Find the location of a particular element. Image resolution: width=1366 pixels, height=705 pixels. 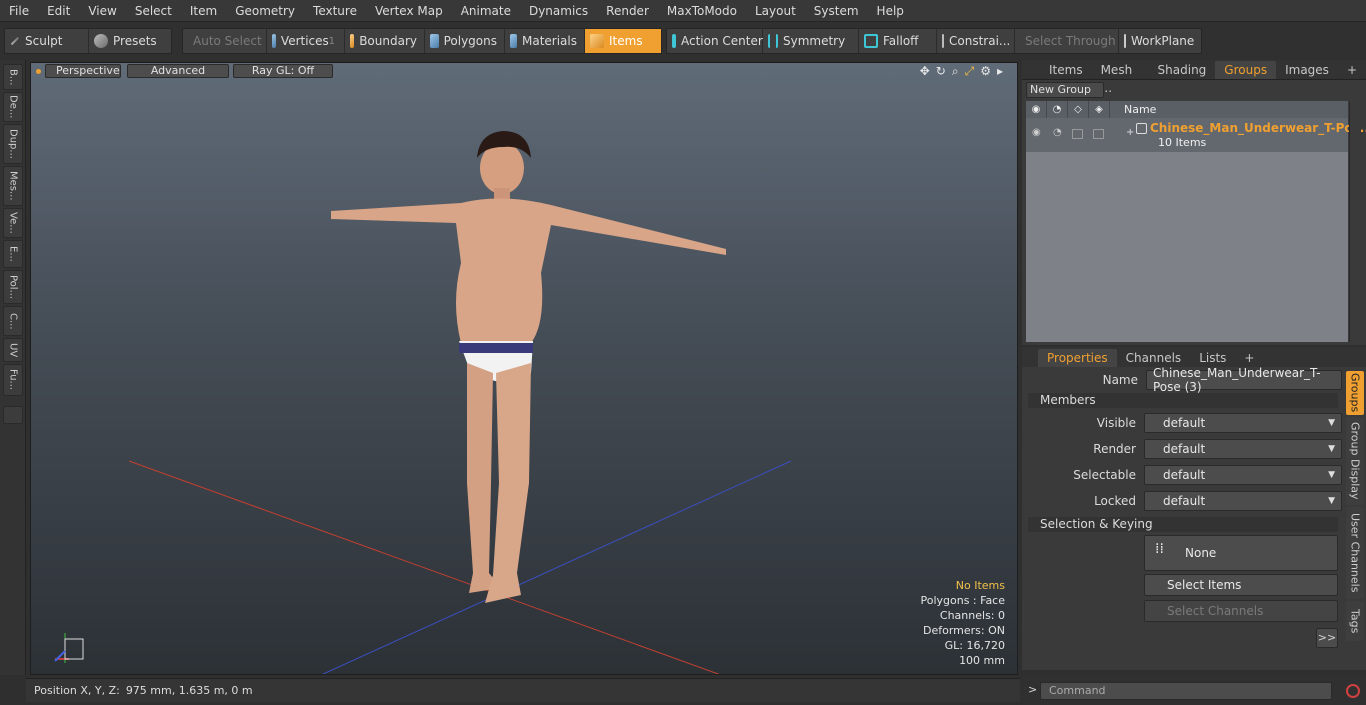

tab-items: Items is located at coordinates (1066, 70).